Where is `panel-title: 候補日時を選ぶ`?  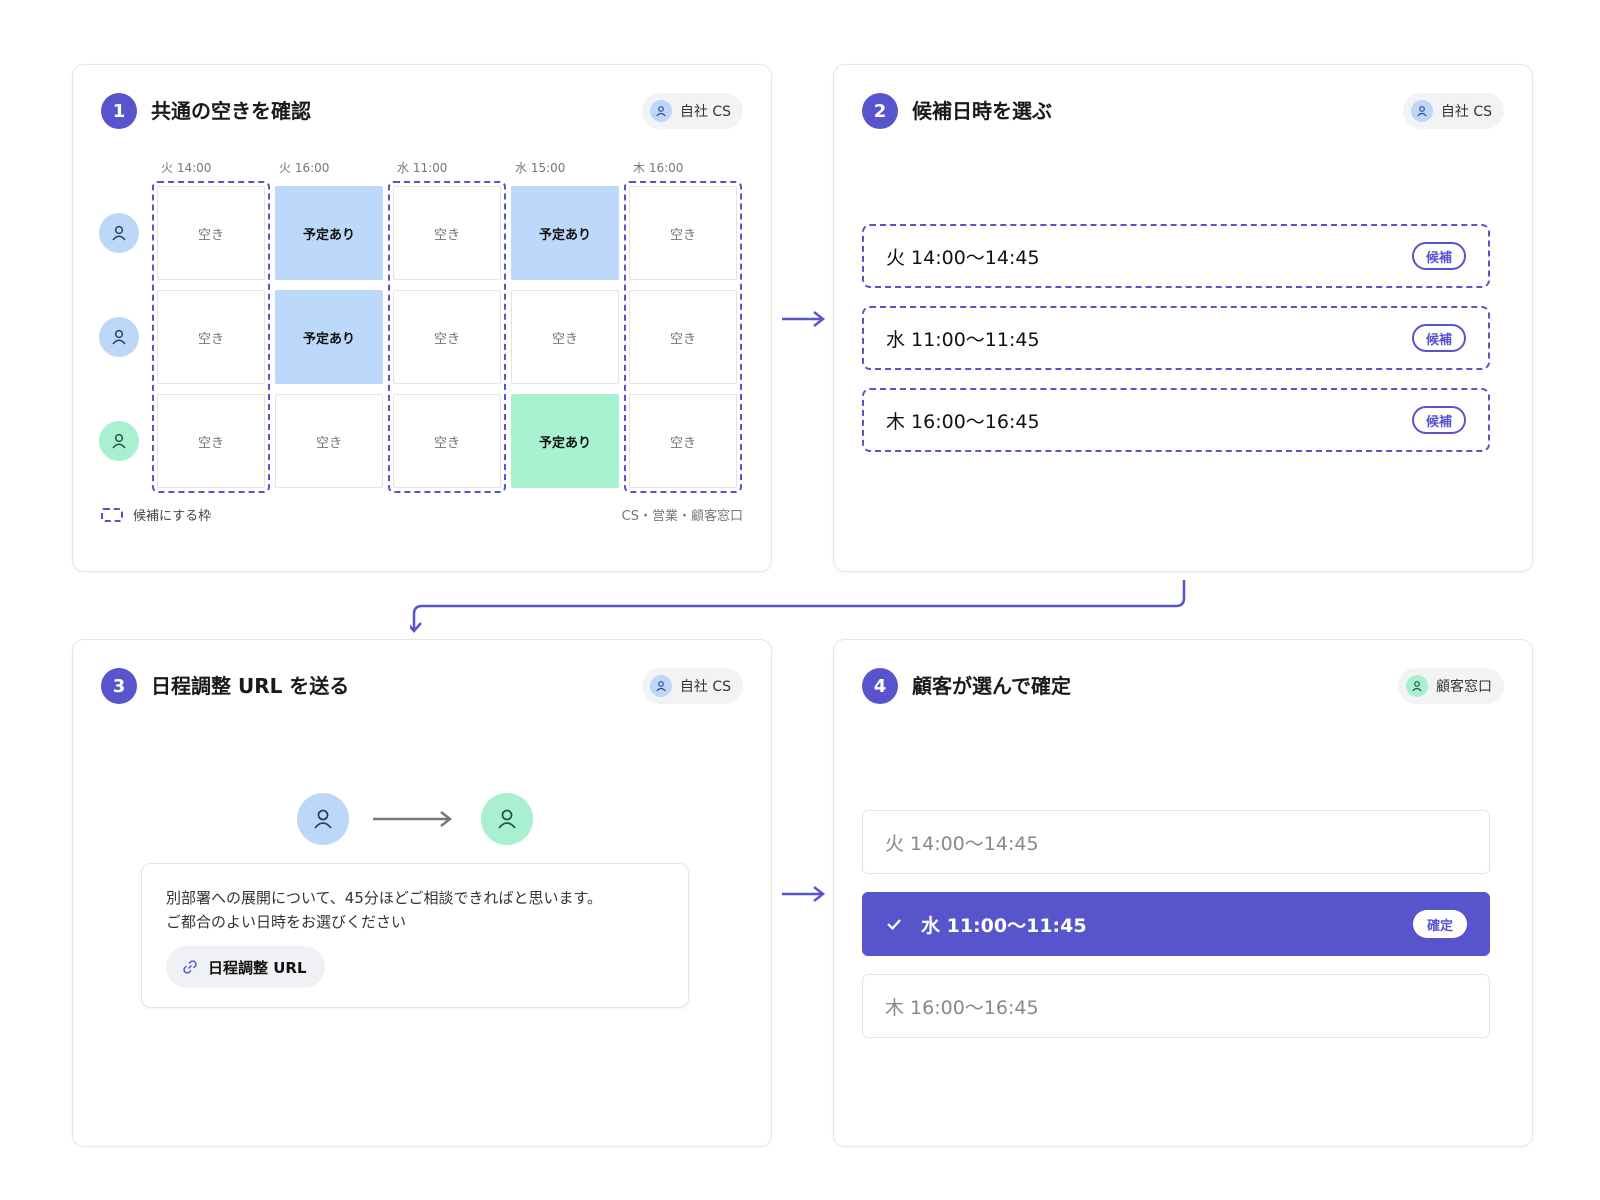 panel-title: 候補日時を選ぶ is located at coordinates (982, 111).